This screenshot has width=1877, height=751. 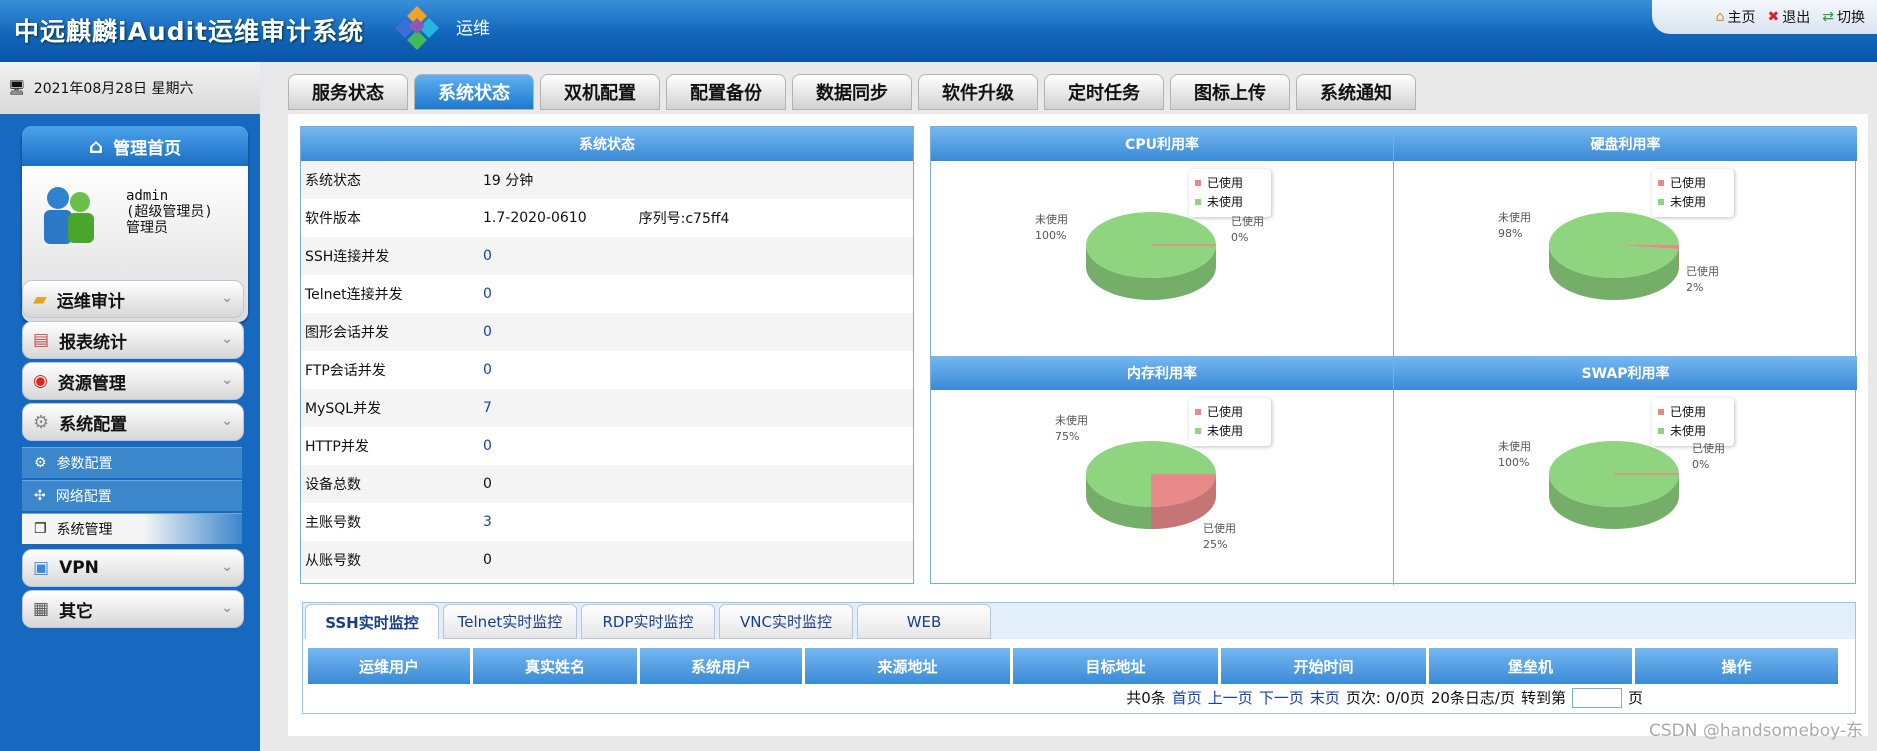 I want to click on menu-reports: ▤ 报表统计 ⌄, so click(x=133, y=340).